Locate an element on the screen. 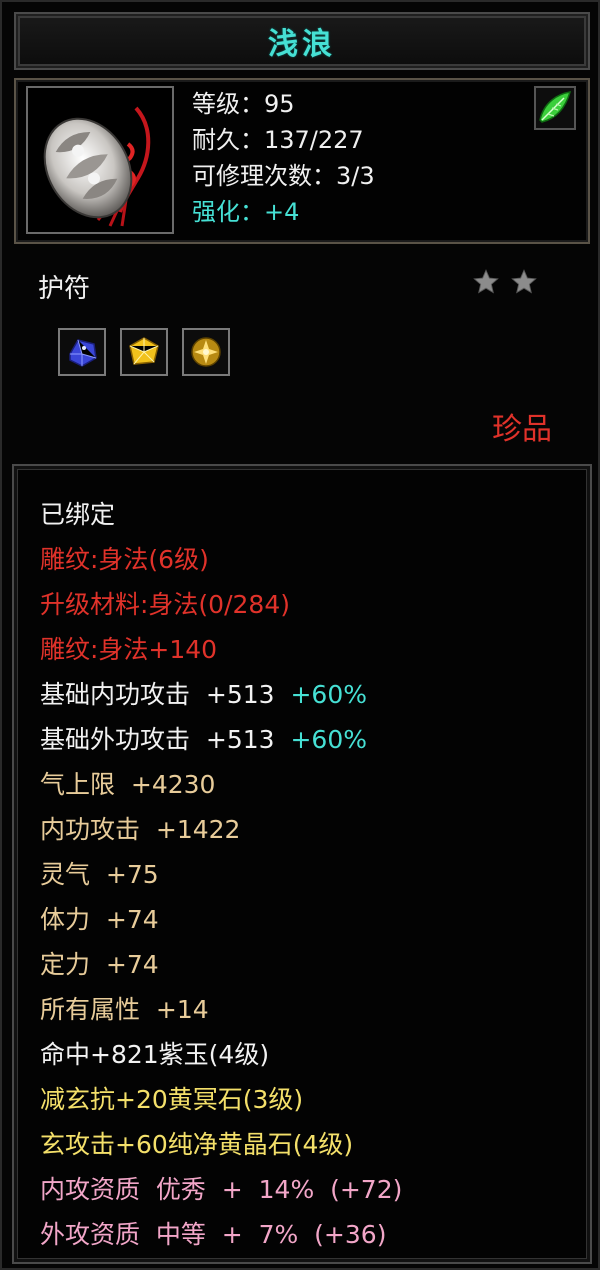 This screenshot has height=1270, width=600. base-outer-attack-pct: +60% is located at coordinates (328, 739).